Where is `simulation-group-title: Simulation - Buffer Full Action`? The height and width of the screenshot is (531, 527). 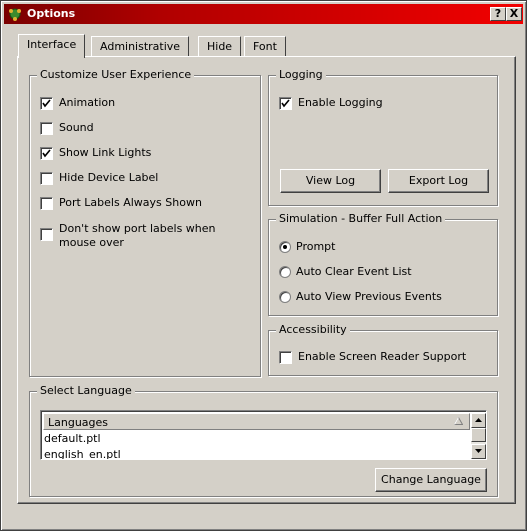 simulation-group-title: Simulation - Buffer Full Action is located at coordinates (361, 218).